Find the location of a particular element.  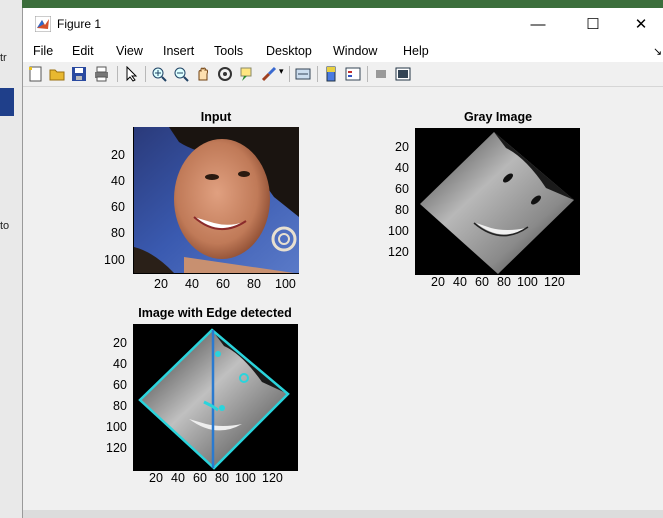

maximize-button: ☐ is located at coordinates (593, 24).